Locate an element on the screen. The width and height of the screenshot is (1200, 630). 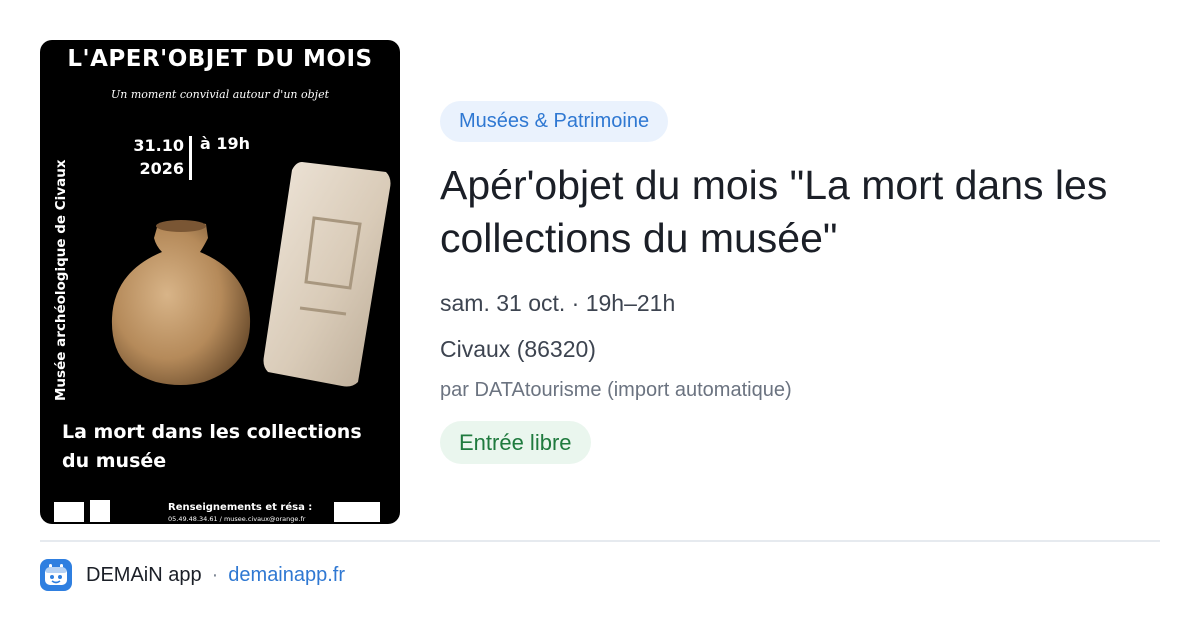
app-logo-icon is located at coordinates (56, 574).